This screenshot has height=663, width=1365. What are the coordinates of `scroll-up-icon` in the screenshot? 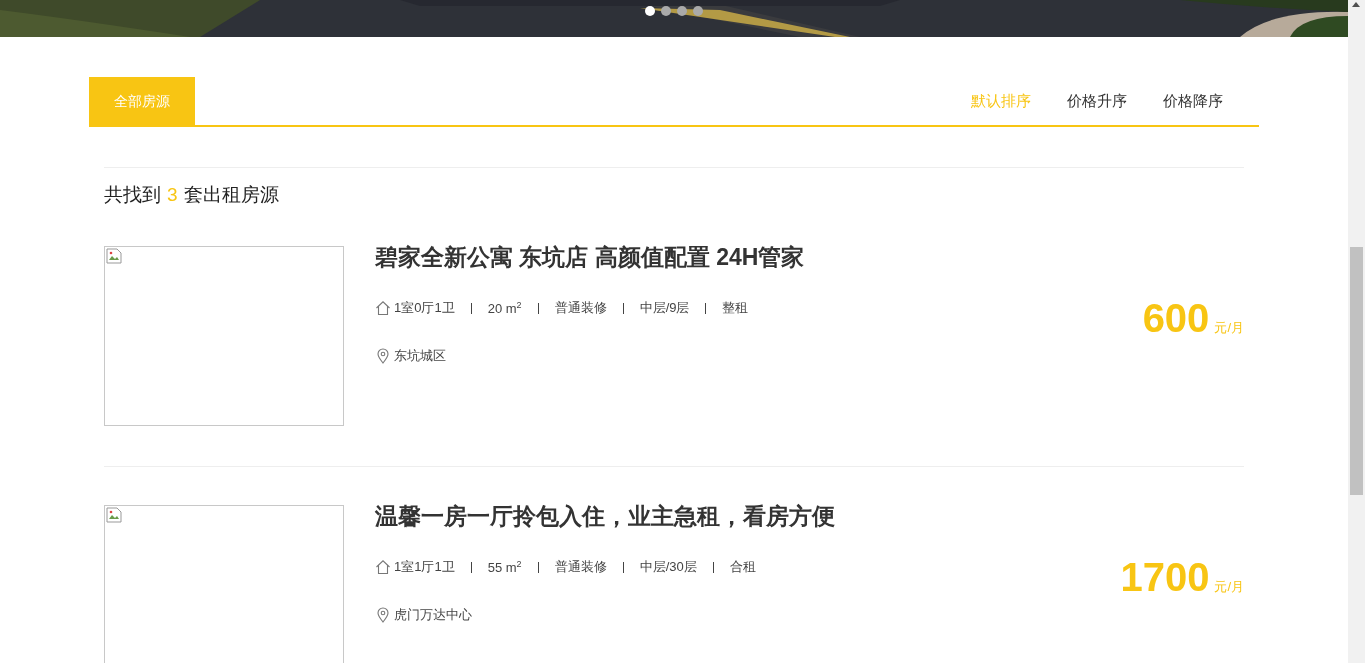 It's located at (1356, 4).